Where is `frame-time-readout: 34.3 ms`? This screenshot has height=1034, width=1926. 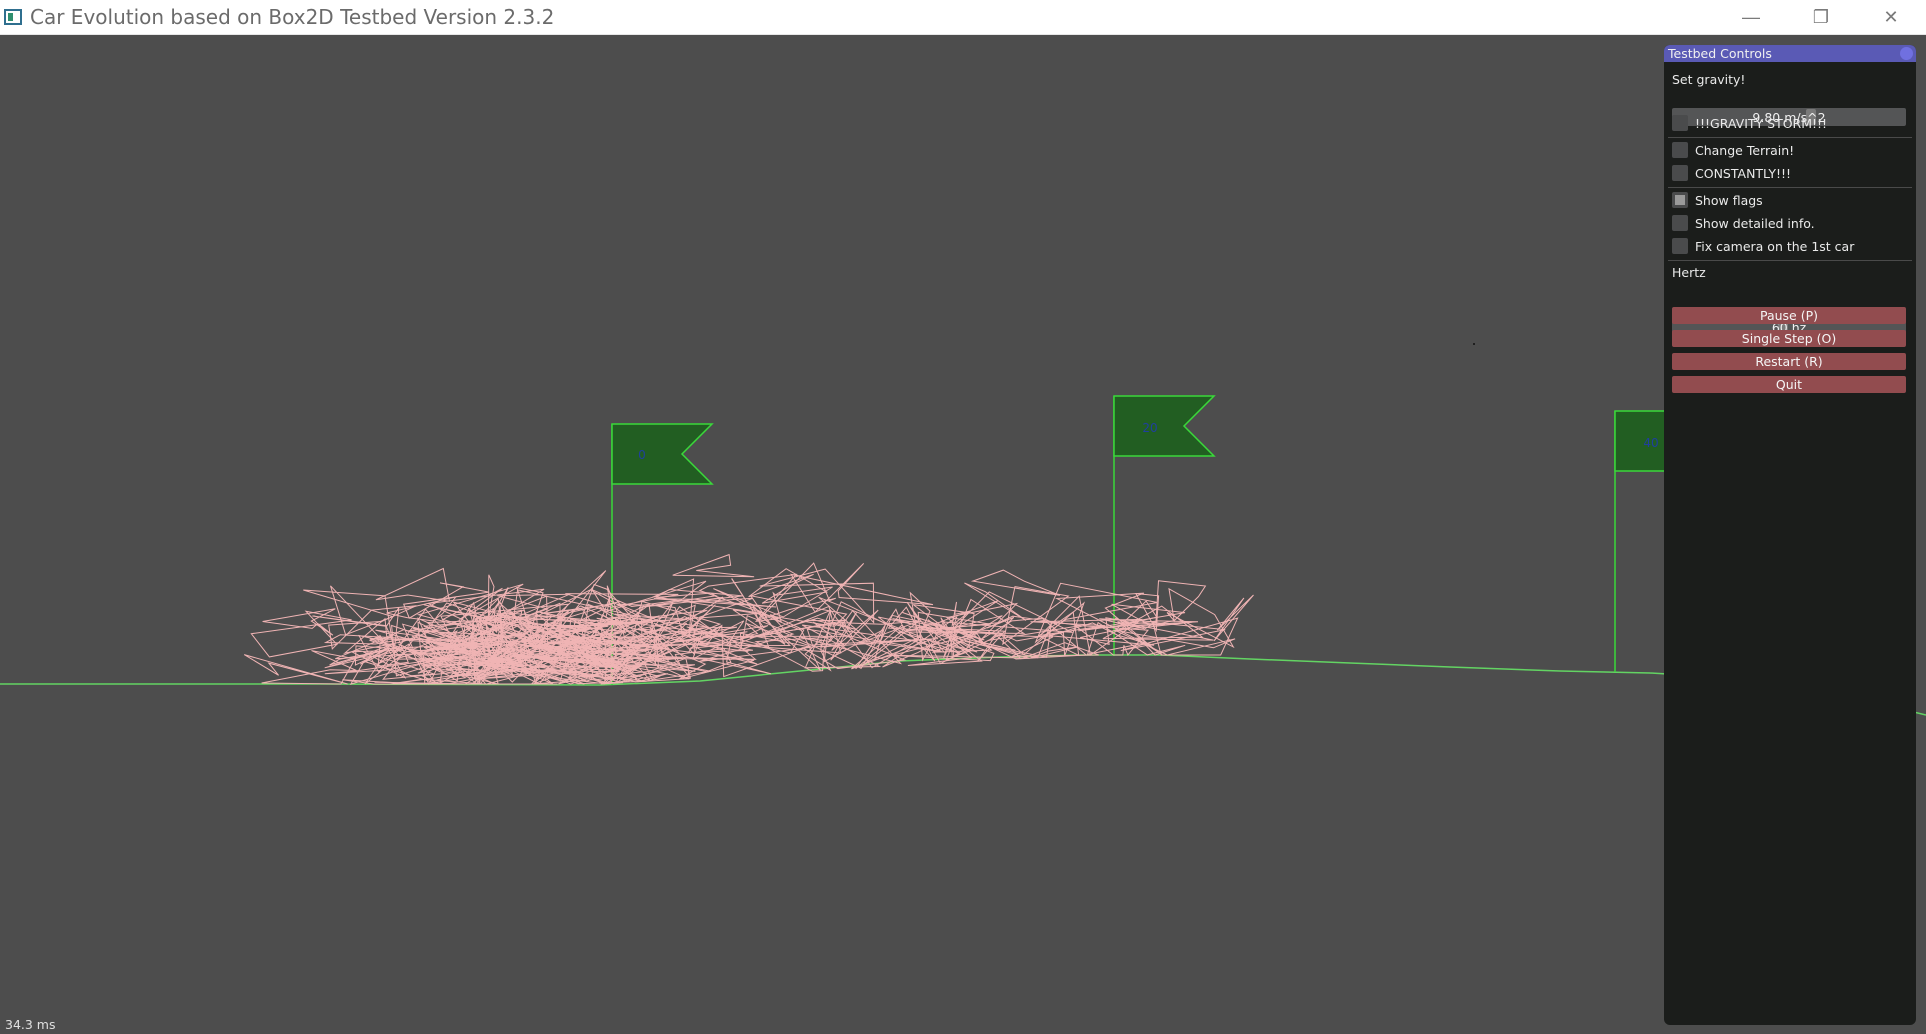 frame-time-readout: 34.3 ms is located at coordinates (30, 1024).